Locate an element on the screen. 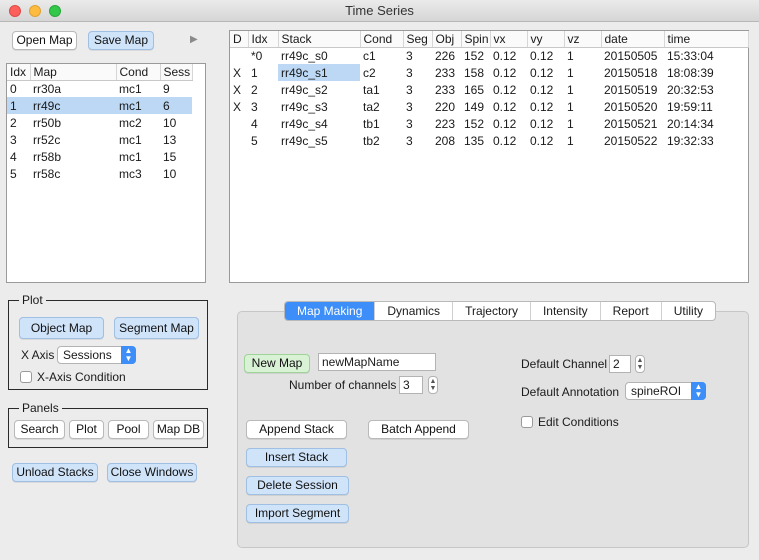  open-map-button: Open Map is located at coordinates (44, 40).